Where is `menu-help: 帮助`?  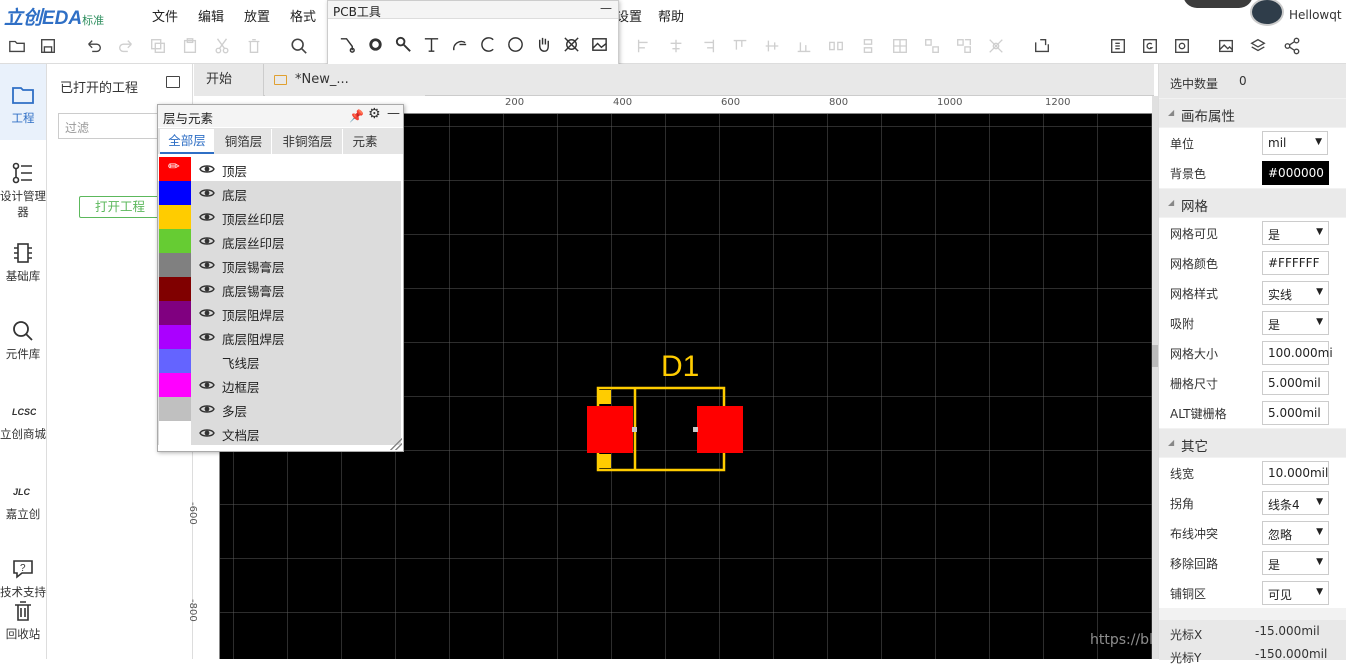
menu-help: 帮助 is located at coordinates (671, 15).